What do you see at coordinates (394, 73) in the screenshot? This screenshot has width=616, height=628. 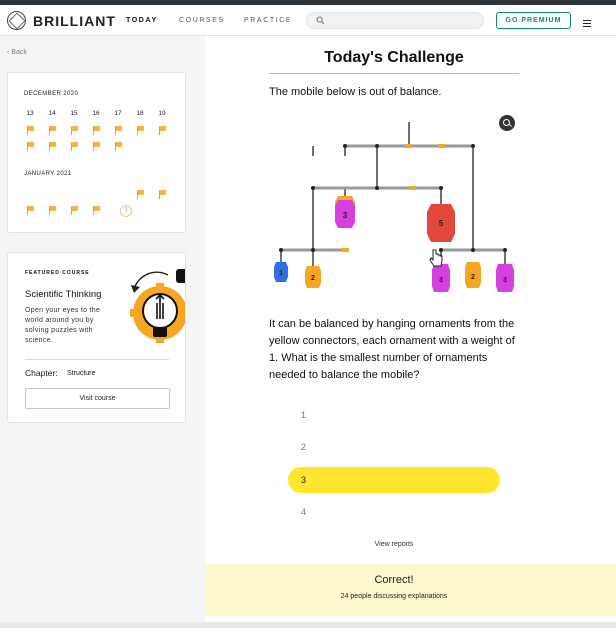 I see `title-divider` at bounding box center [394, 73].